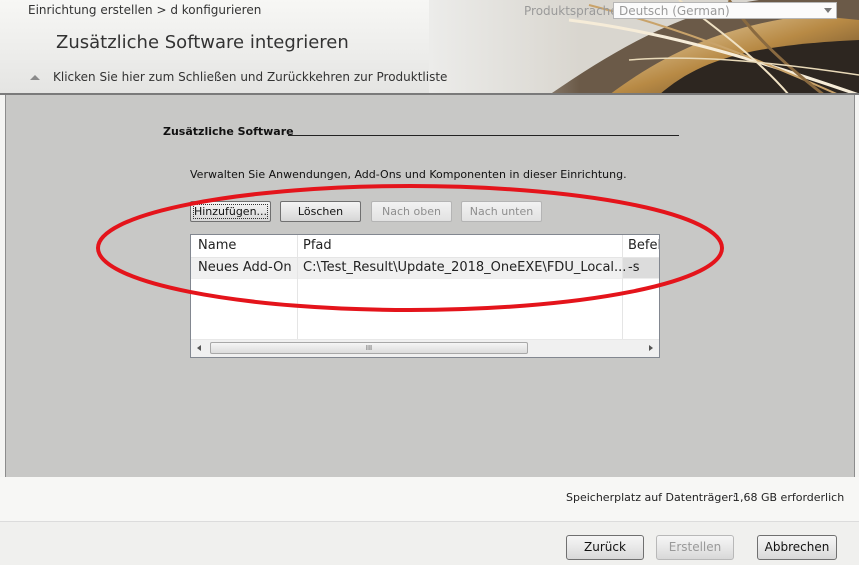 Image resolution: width=859 pixels, height=565 pixels. What do you see at coordinates (199, 348) in the screenshot?
I see `scroll-left-arrow-icon` at bounding box center [199, 348].